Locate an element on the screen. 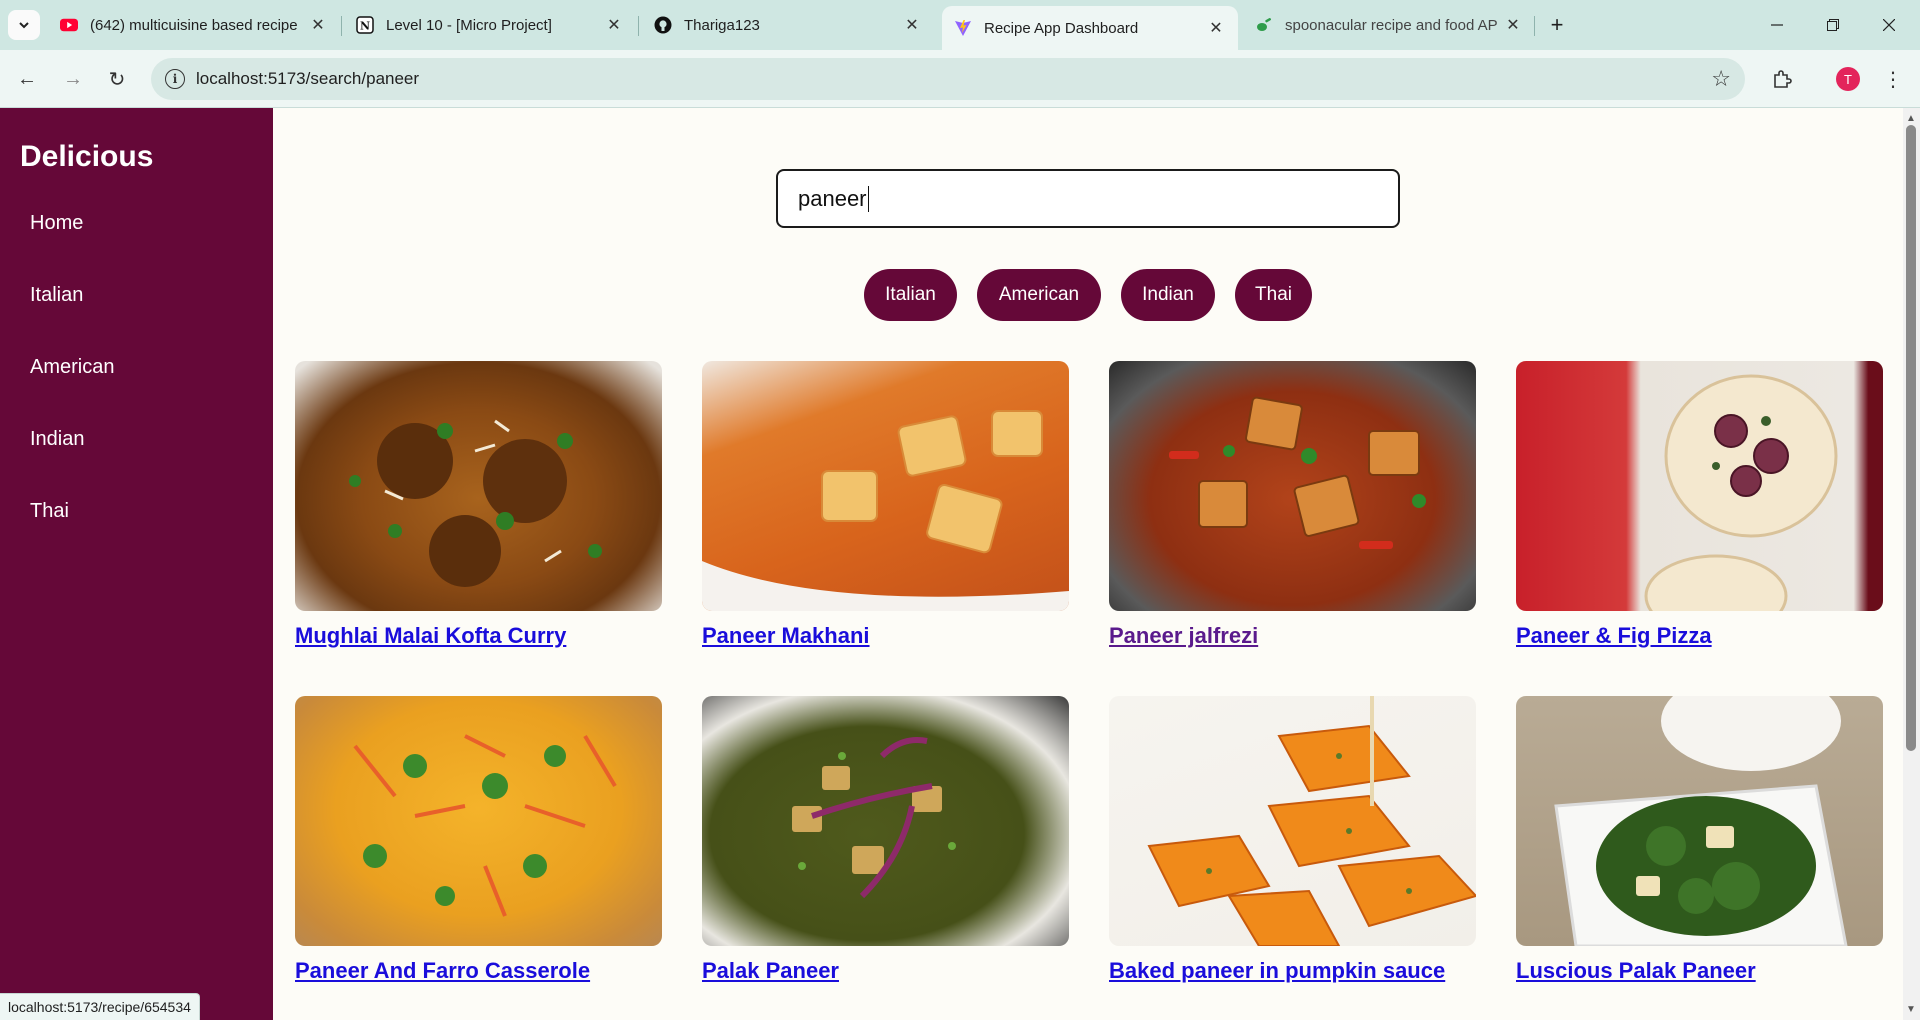  tab-search-button is located at coordinates (24, 25).